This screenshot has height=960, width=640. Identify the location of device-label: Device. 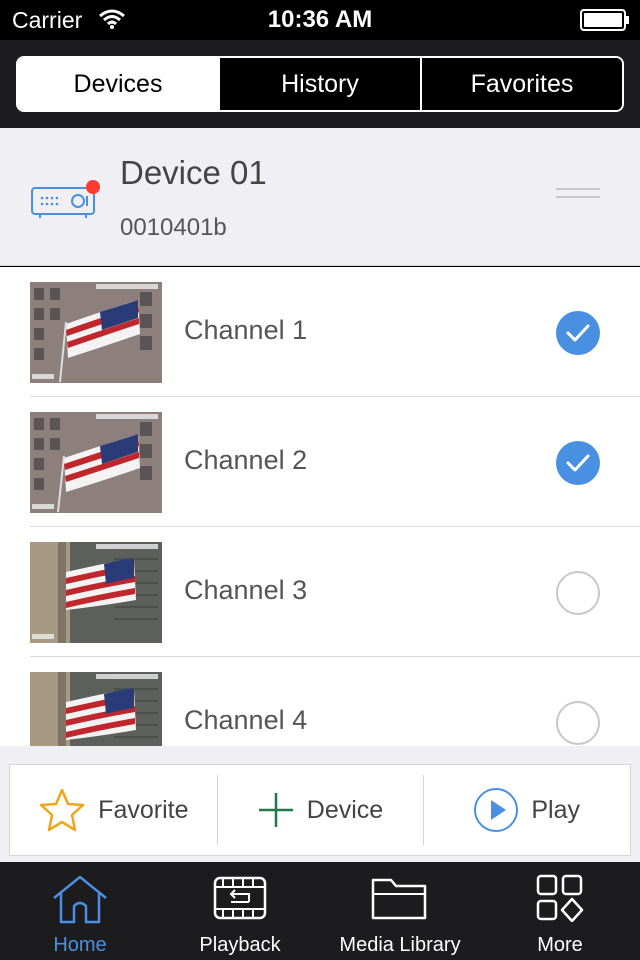
(345, 809).